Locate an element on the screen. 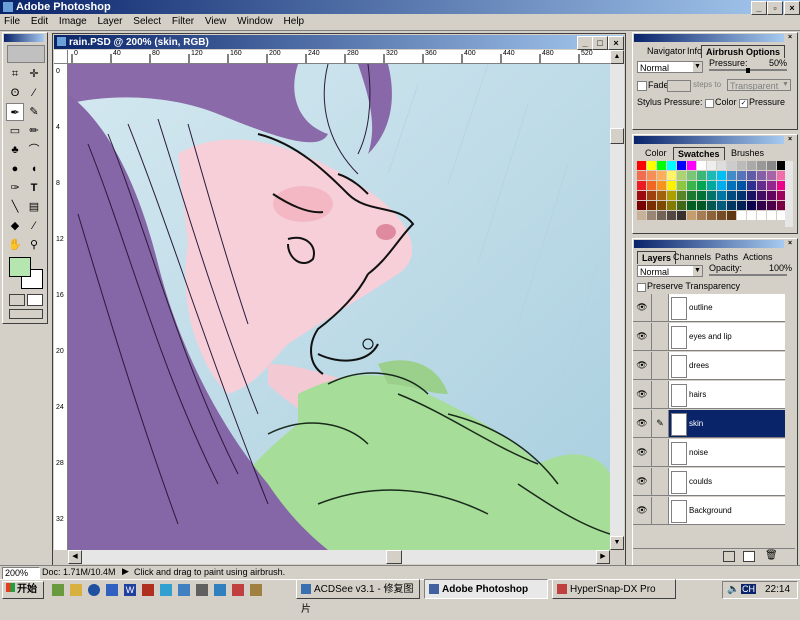 The height and width of the screenshot is (620, 800). horizontal-scroll-thumb is located at coordinates (394, 557).